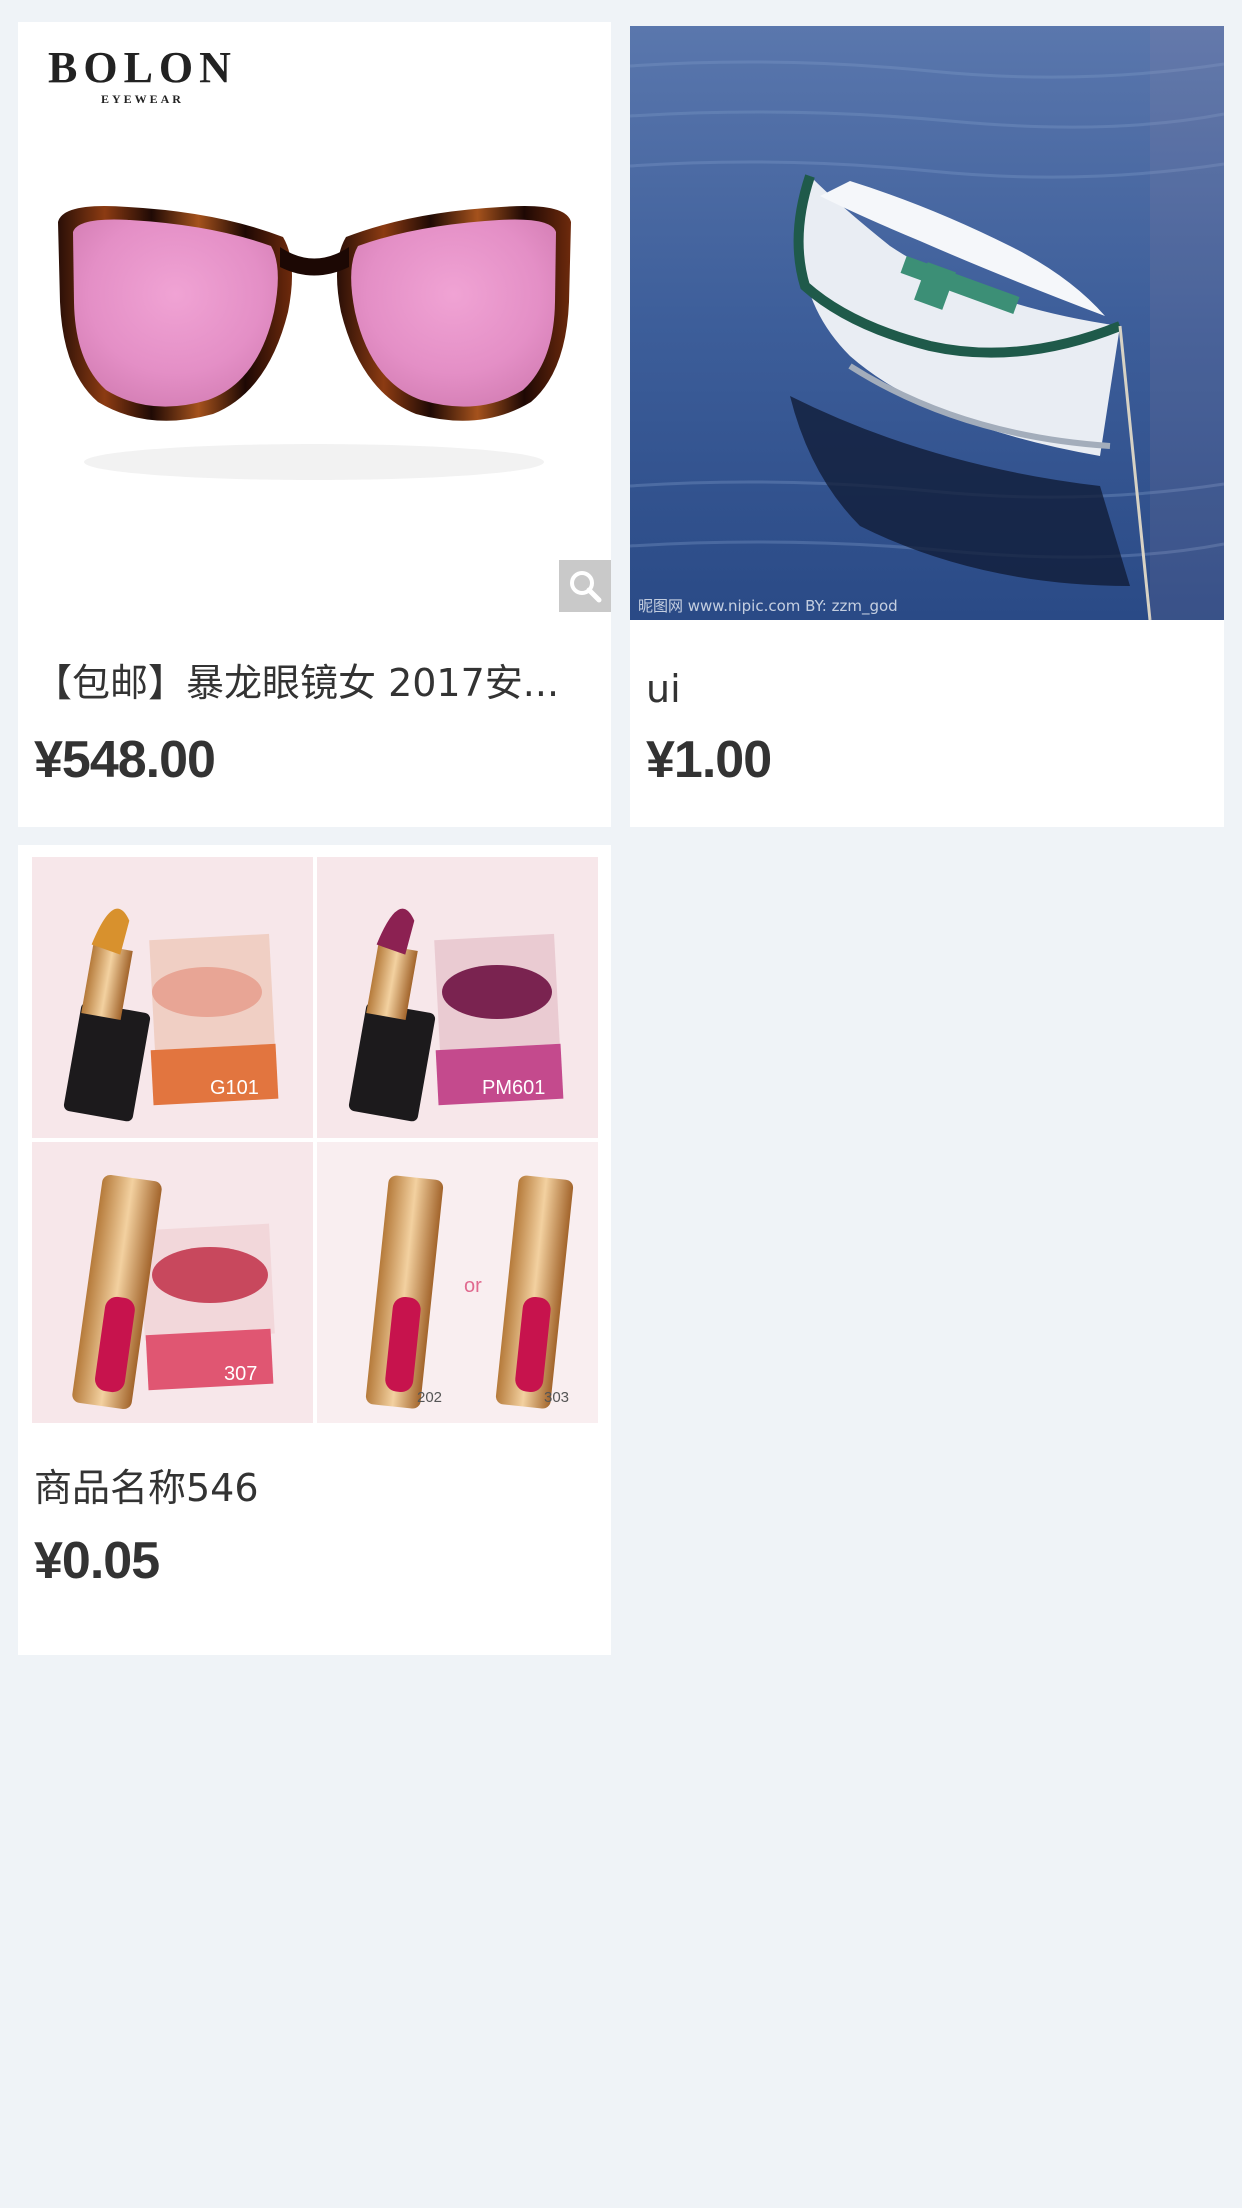 The height and width of the screenshot is (2208, 1242). I want to click on search-icon, so click(586, 587).